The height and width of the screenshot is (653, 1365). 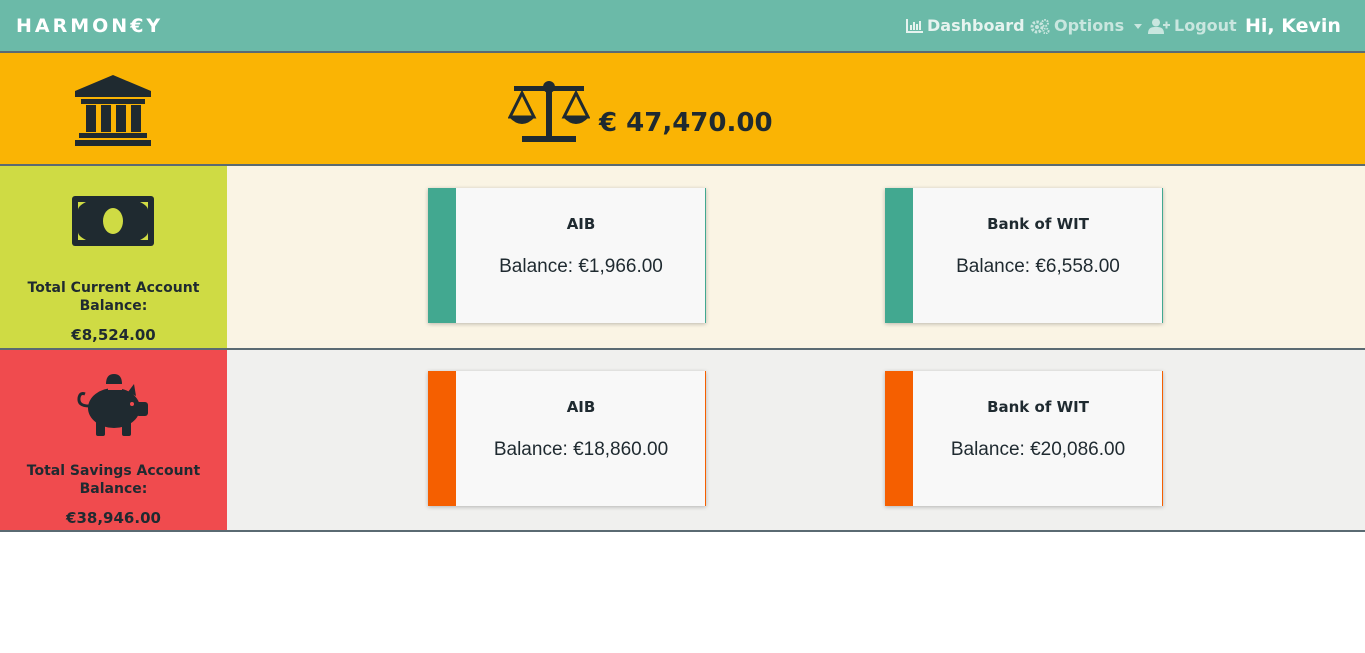 I want to click on nav-options: Options, so click(x=1086, y=25).